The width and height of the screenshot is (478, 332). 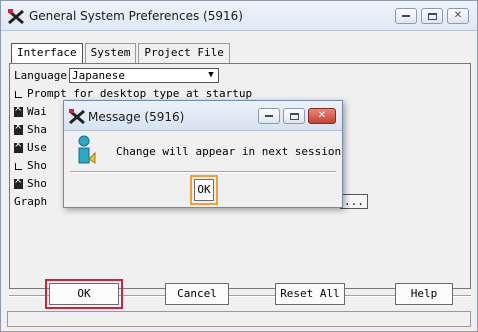 I want to click on dialog-body: Change will appear in next session, so click(x=205, y=151).